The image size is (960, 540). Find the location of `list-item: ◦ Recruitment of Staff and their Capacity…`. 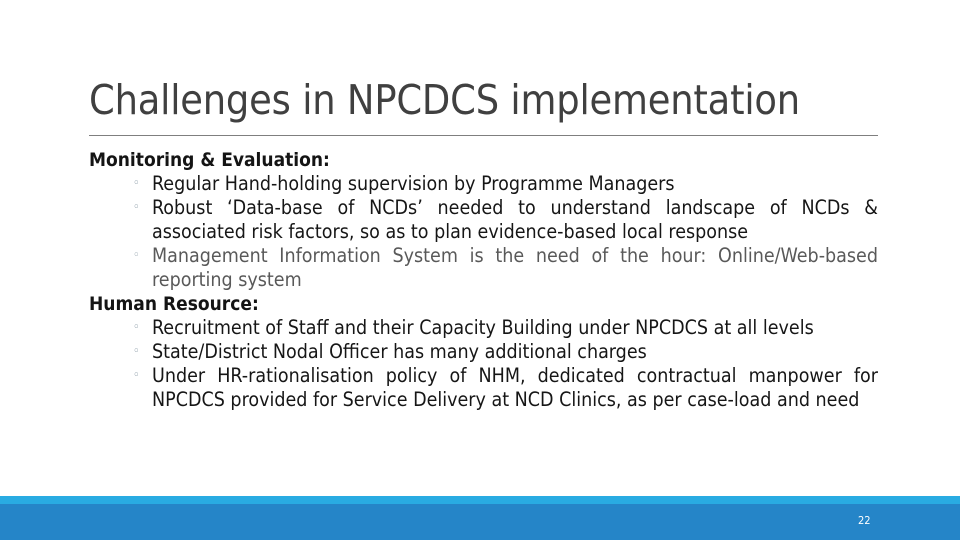

list-item: ◦ Recruitment of Staff and their Capacity… is located at coordinates (483, 328).